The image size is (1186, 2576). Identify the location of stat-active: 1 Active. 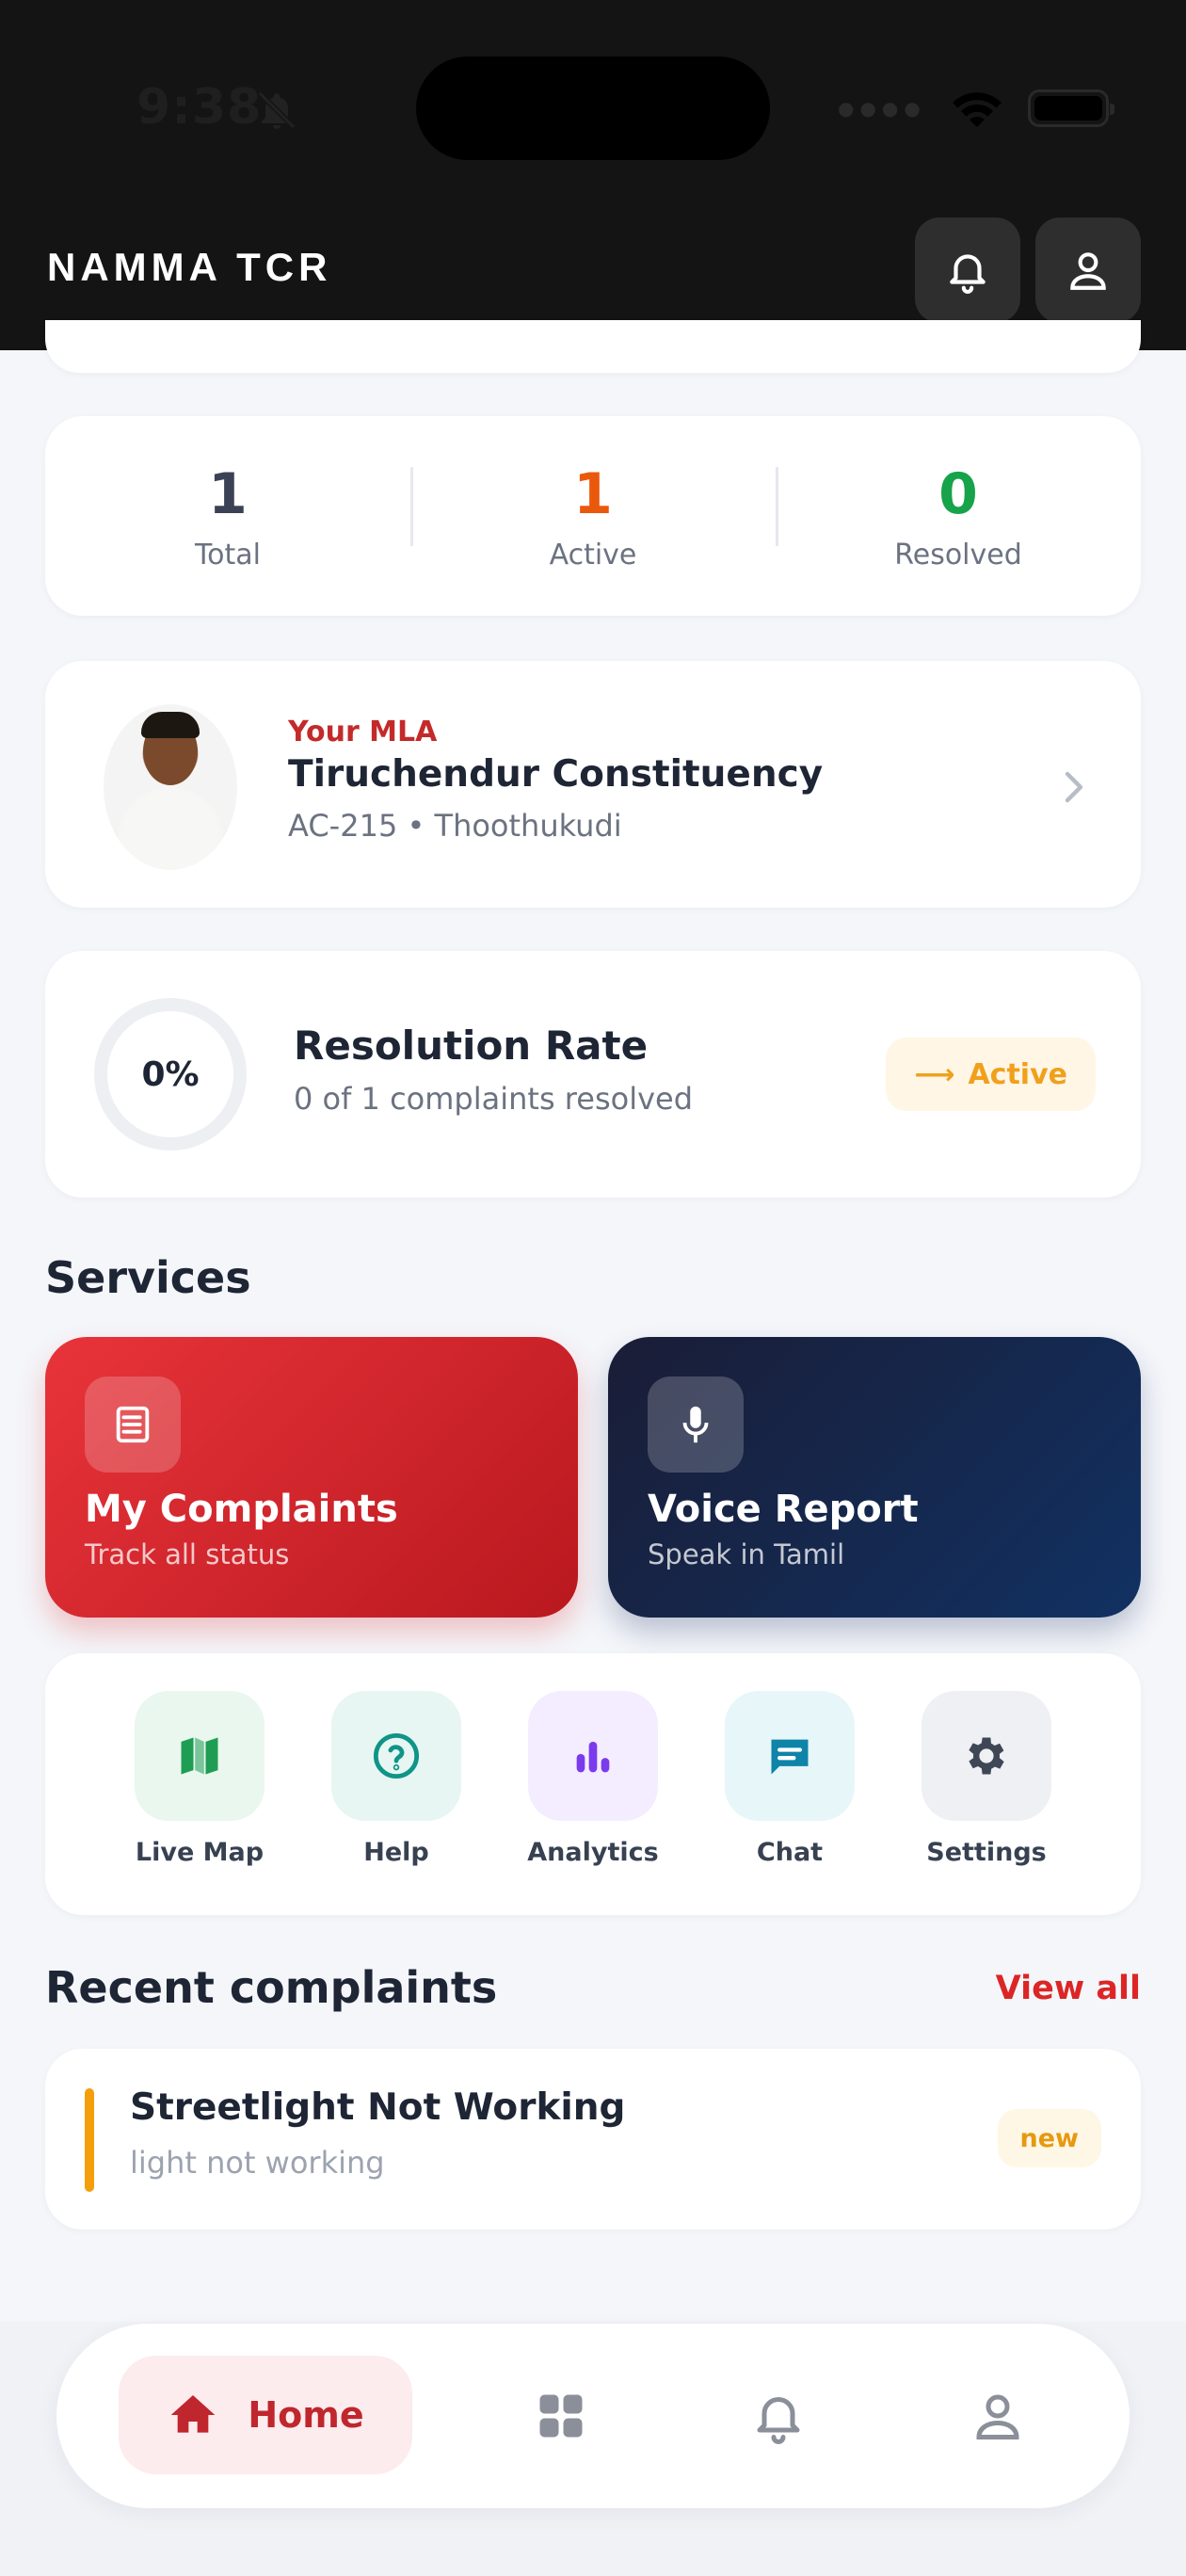
(593, 516).